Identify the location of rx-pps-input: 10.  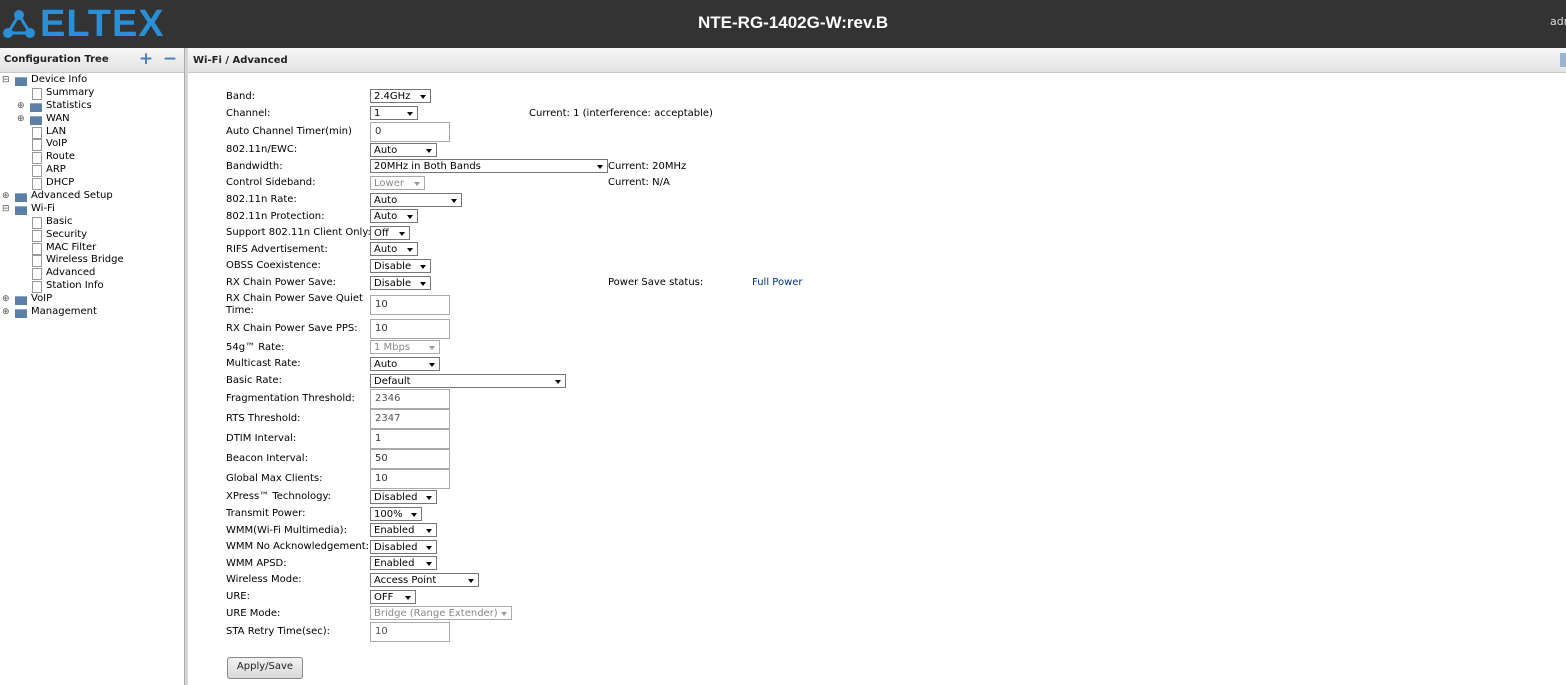
(410, 329).